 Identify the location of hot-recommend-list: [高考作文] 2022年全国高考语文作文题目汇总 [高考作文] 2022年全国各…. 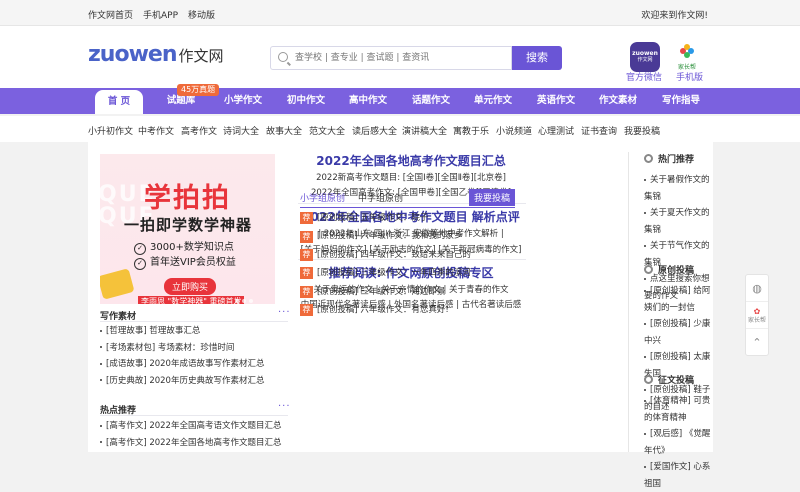
(190, 434).